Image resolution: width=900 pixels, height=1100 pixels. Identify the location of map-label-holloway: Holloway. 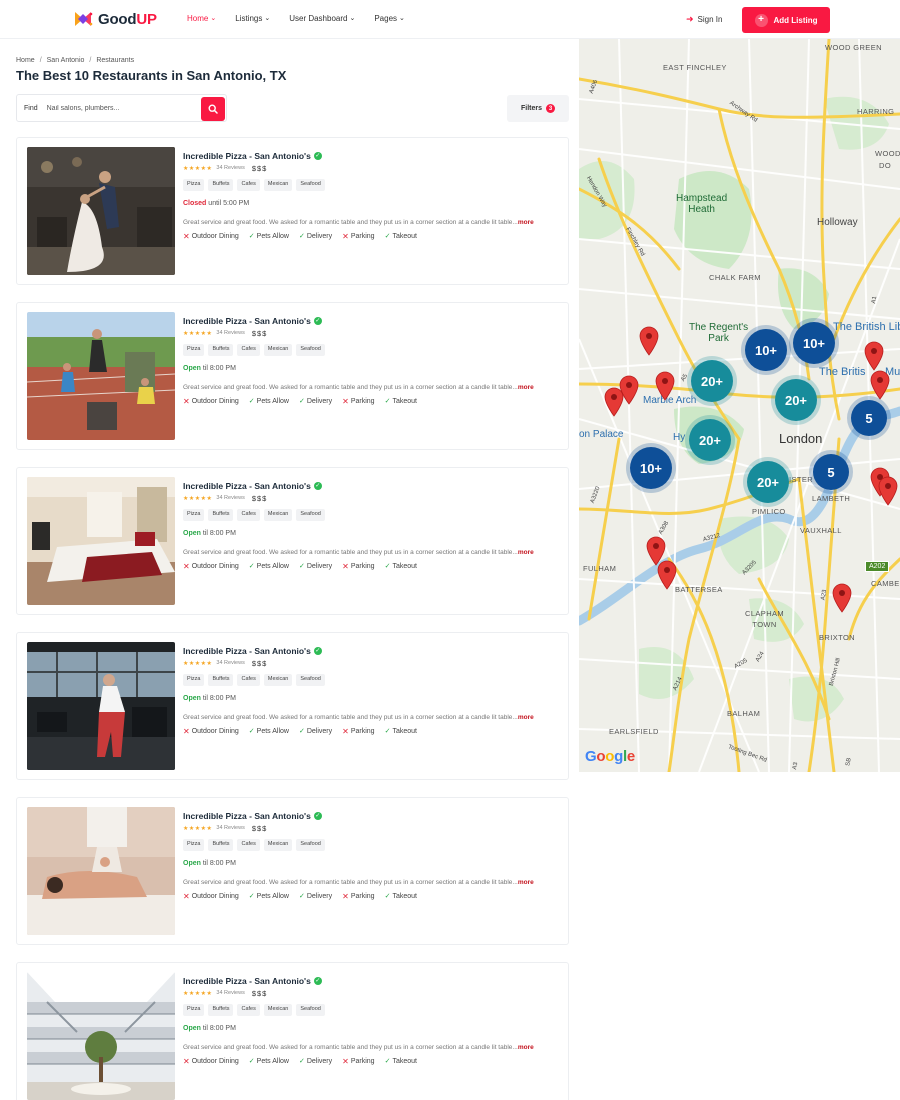
(837, 222).